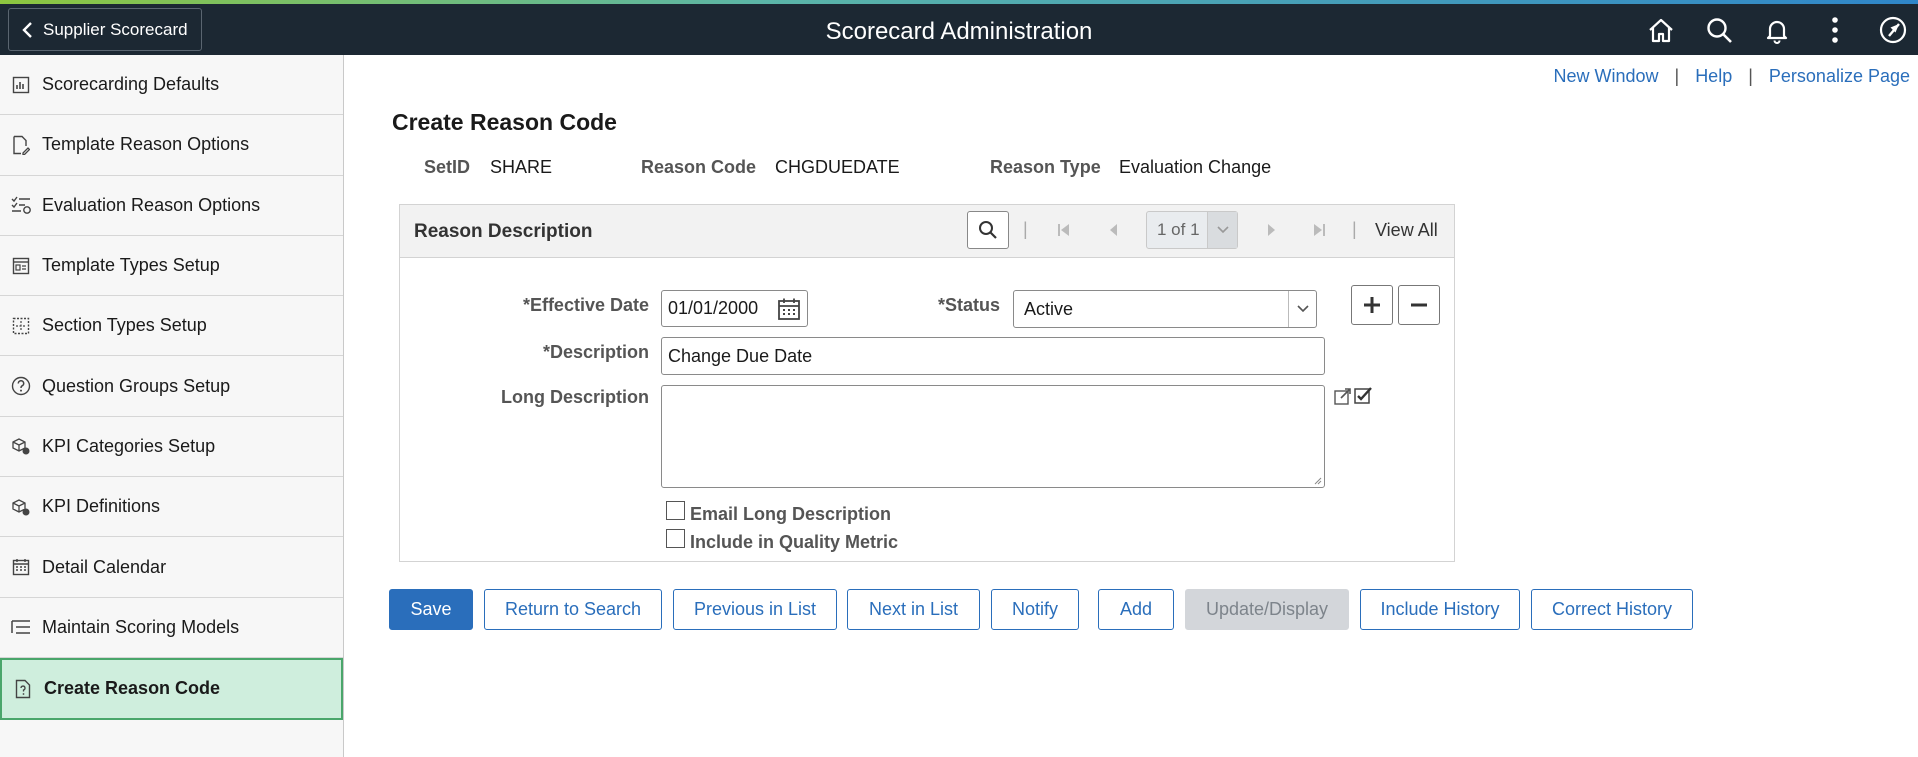 The height and width of the screenshot is (757, 1918). I want to click on include-history-button: Include History, so click(1440, 609).